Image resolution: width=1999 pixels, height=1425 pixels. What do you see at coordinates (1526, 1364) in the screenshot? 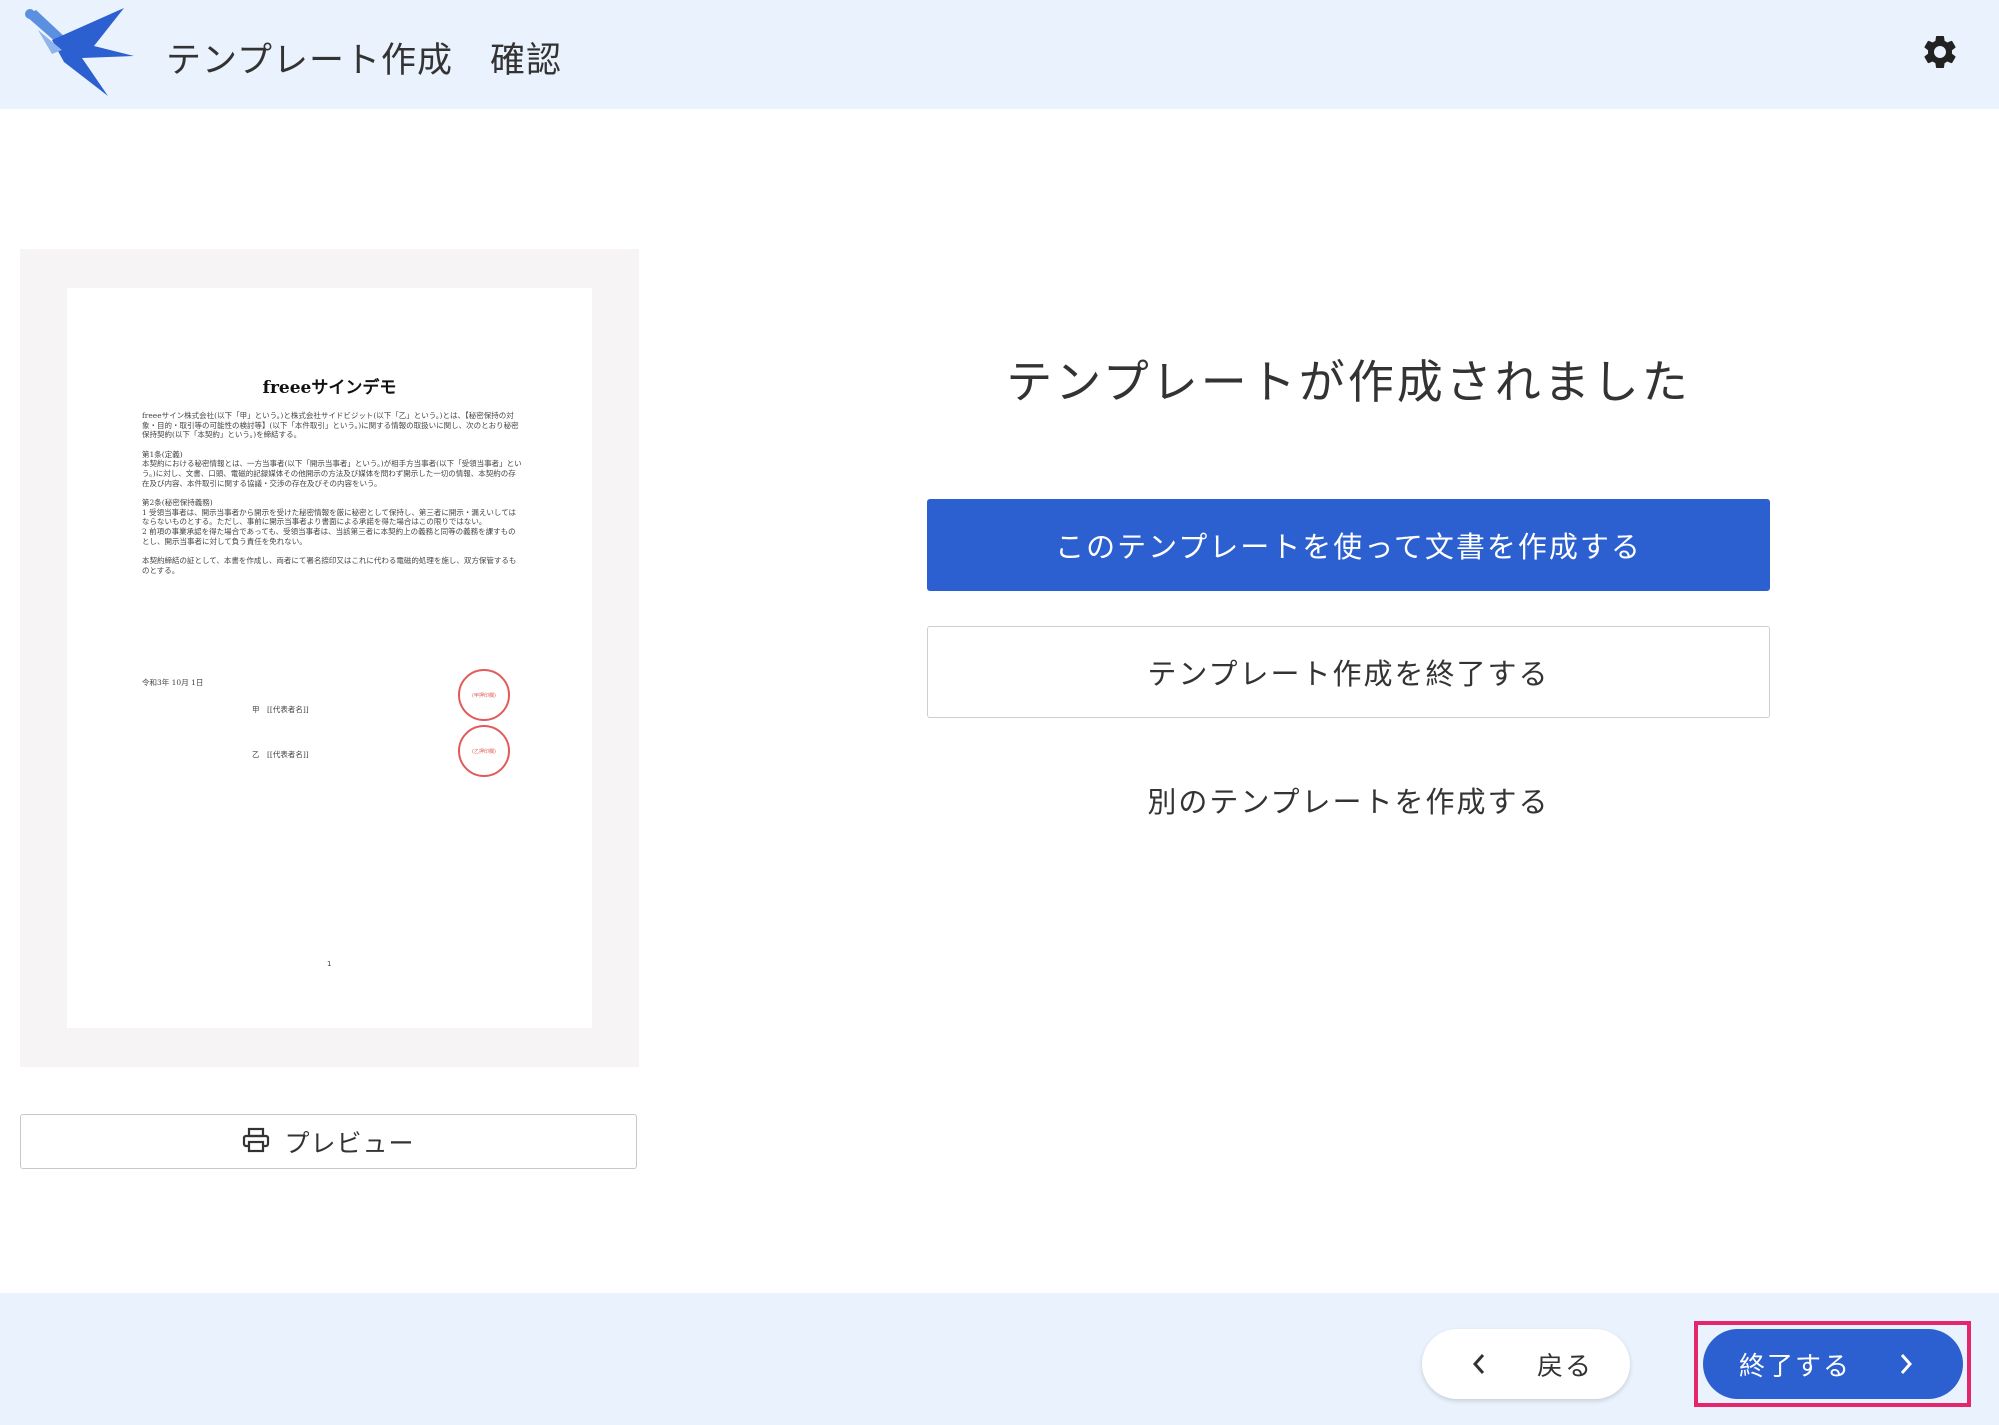
I see `back-button: 戻る` at bounding box center [1526, 1364].